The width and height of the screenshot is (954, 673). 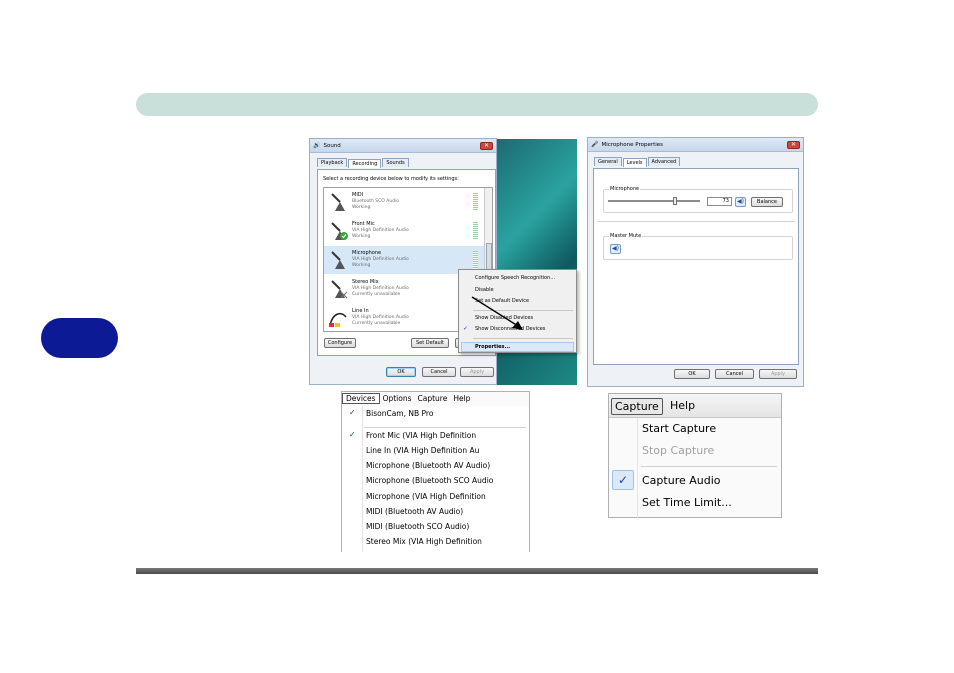 What do you see at coordinates (695, 159) in the screenshot?
I see `mic-props-tabs: General Levels Advanced` at bounding box center [695, 159].